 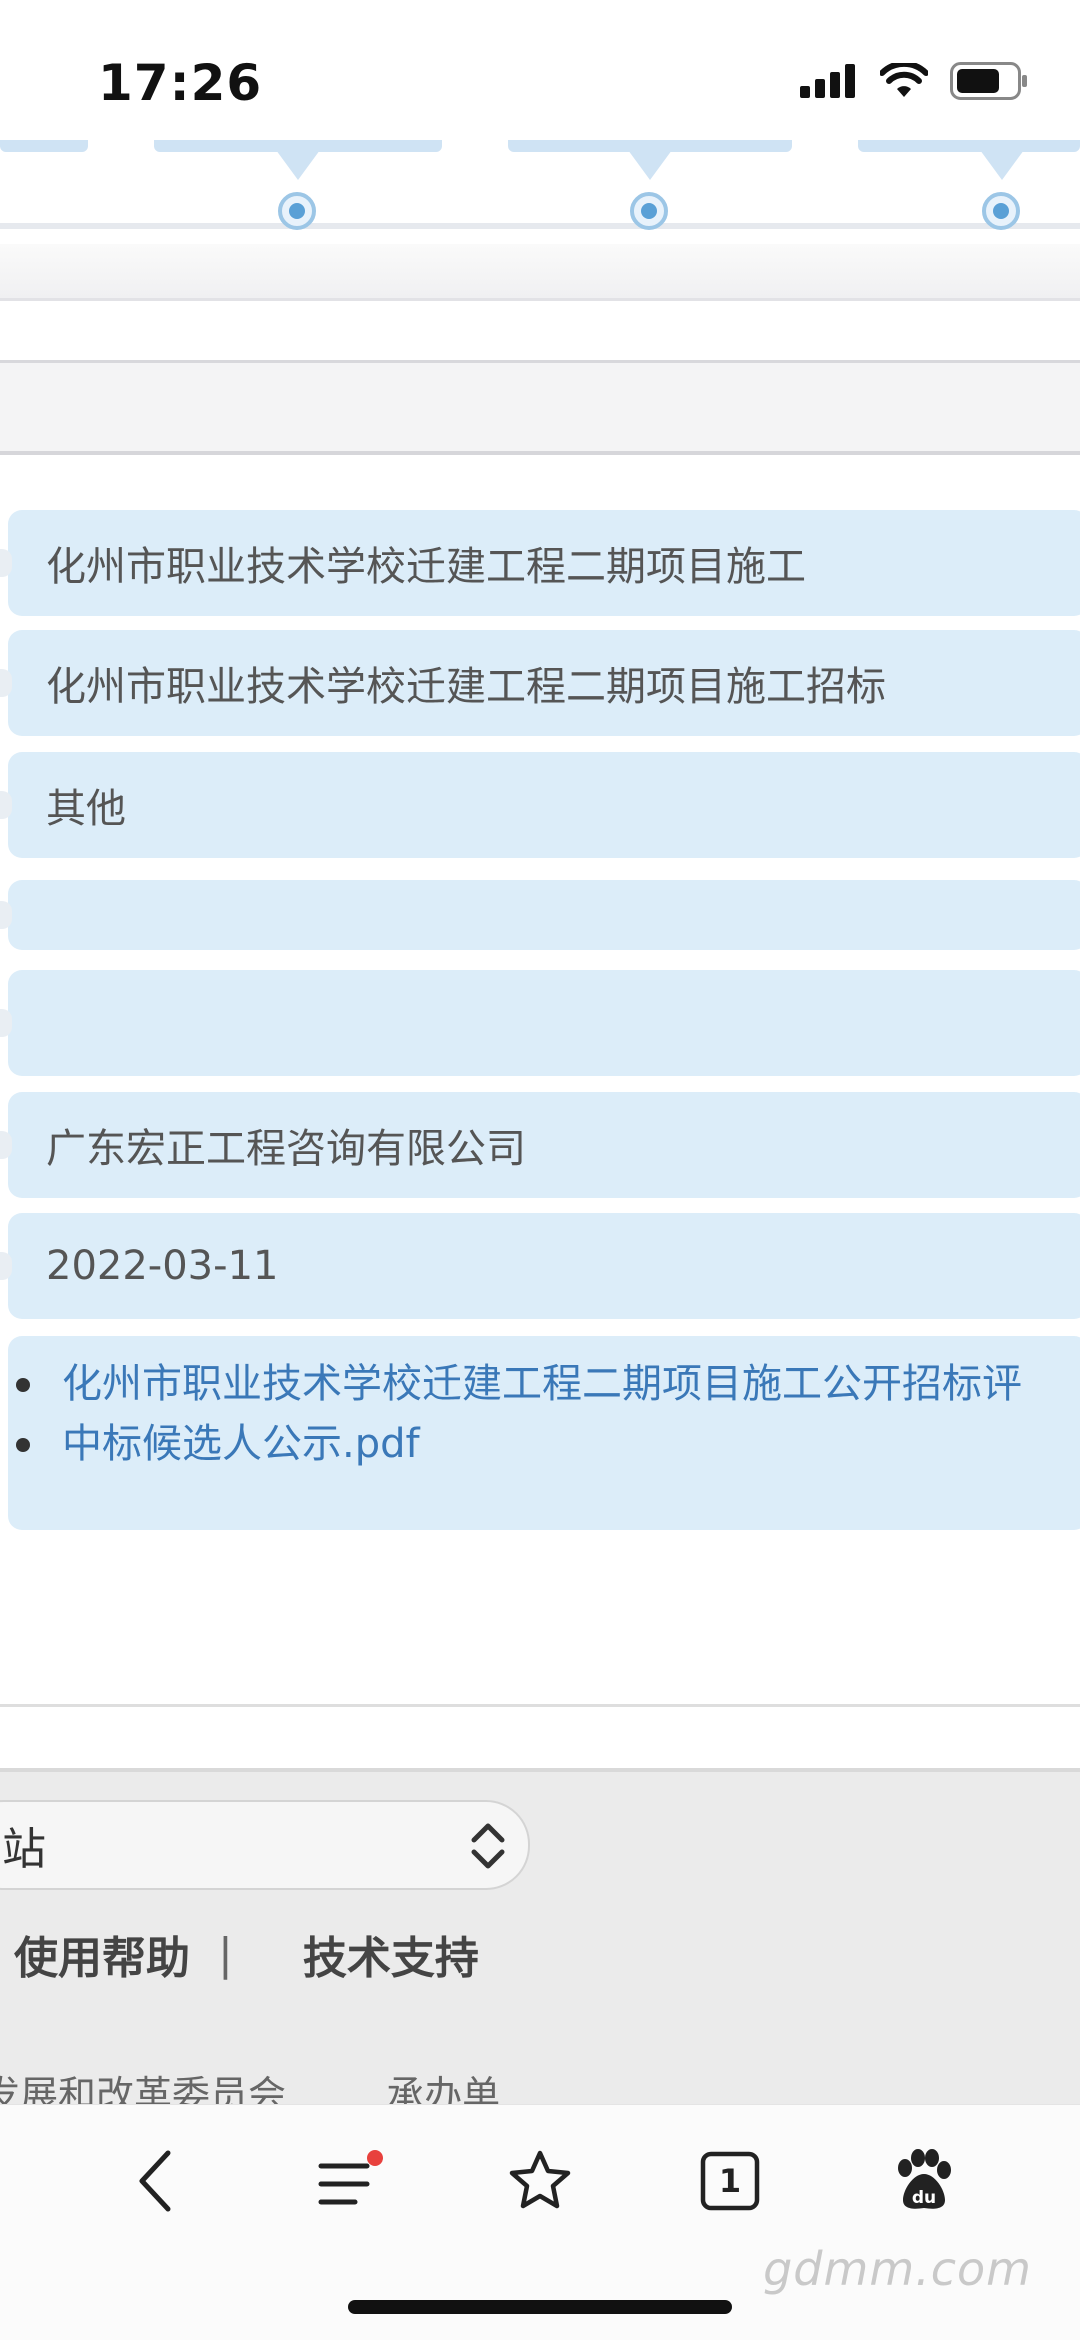 What do you see at coordinates (540, 1705) in the screenshot?
I see `footer-divider` at bounding box center [540, 1705].